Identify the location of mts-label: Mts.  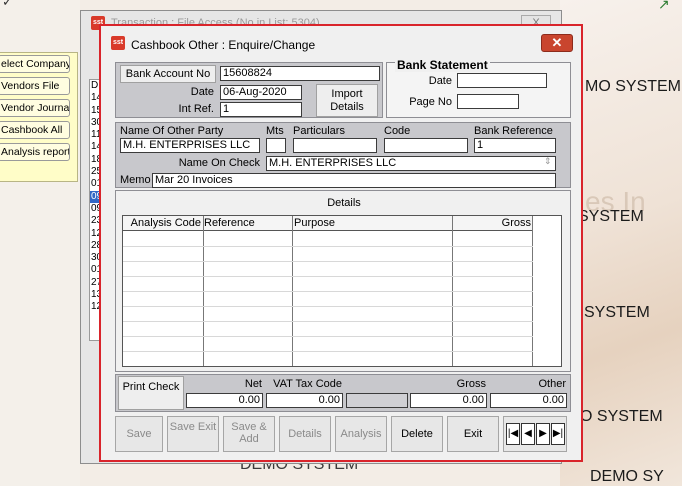
(275, 131).